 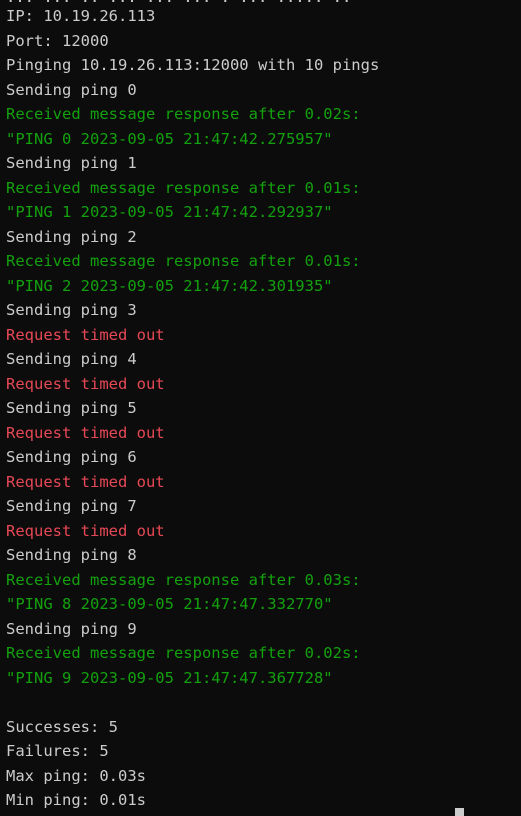 What do you see at coordinates (71, 163) in the screenshot?
I see `output-line: Sending ping 1` at bounding box center [71, 163].